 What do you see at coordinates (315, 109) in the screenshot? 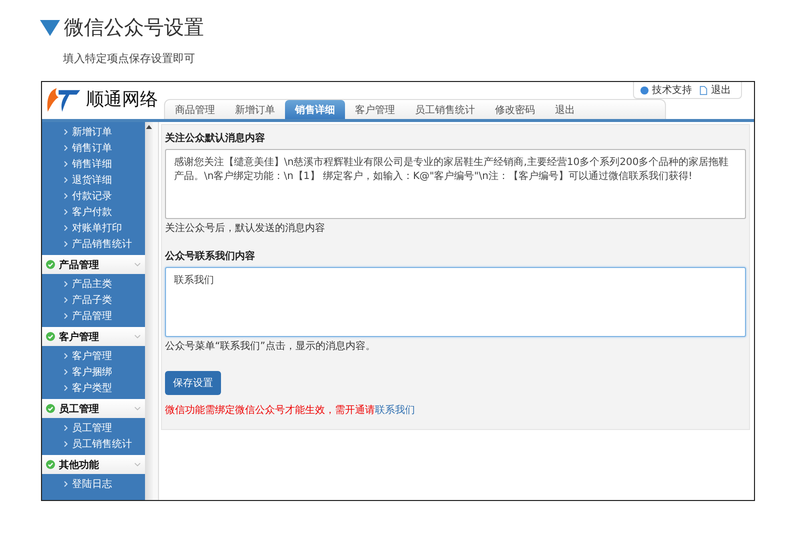
I see `nav-tab: 销售详细` at bounding box center [315, 109].